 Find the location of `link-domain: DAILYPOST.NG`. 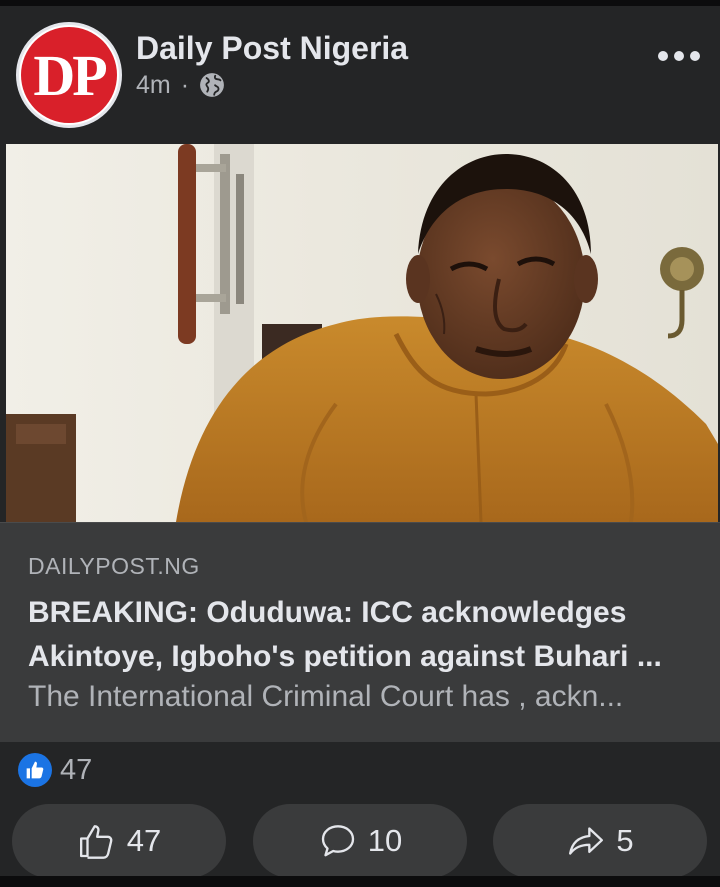

link-domain: DAILYPOST.NG is located at coordinates (114, 566).